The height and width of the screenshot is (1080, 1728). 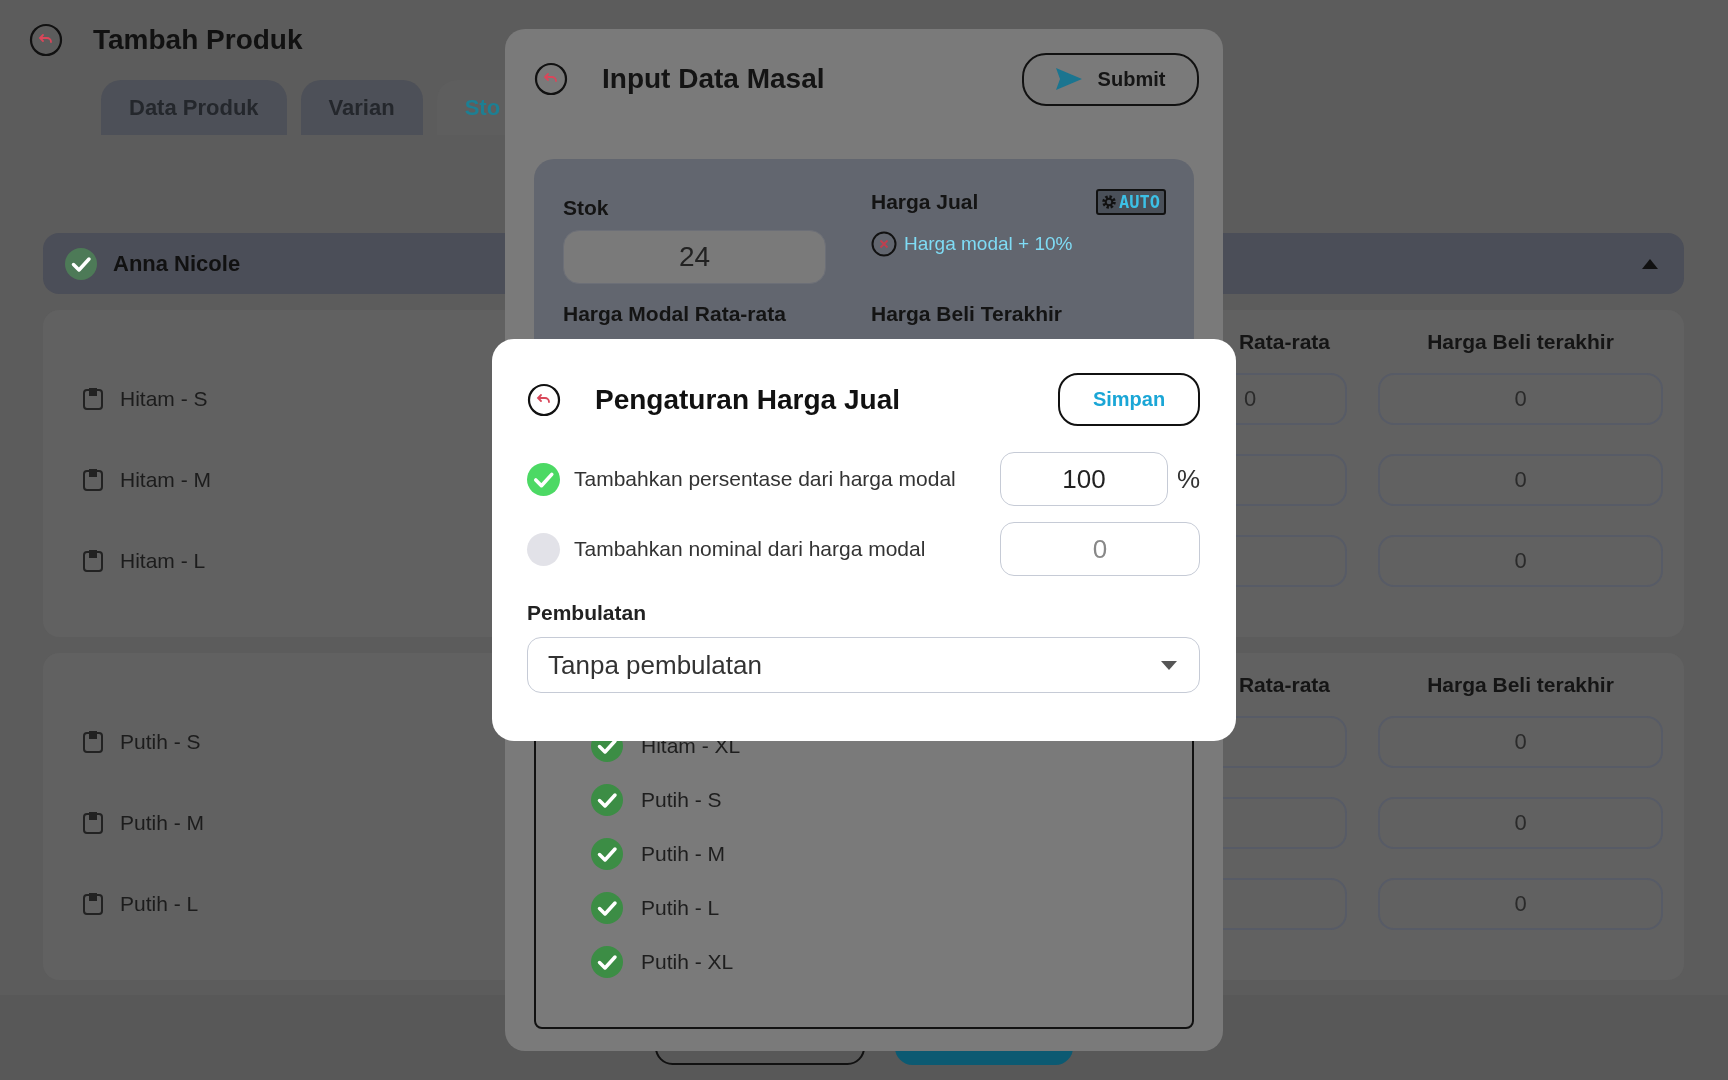 What do you see at coordinates (765, 479) in the screenshot?
I see `option-label: Tambahkan persentase dari harga modal` at bounding box center [765, 479].